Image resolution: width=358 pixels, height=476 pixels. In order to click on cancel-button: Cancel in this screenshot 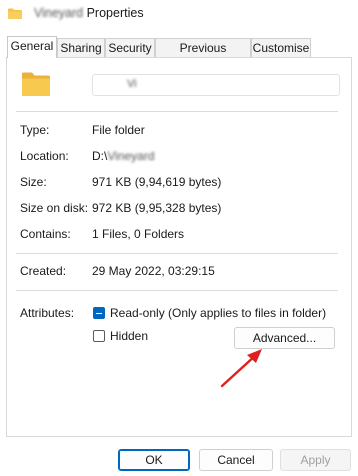, I will do `click(236, 460)`.